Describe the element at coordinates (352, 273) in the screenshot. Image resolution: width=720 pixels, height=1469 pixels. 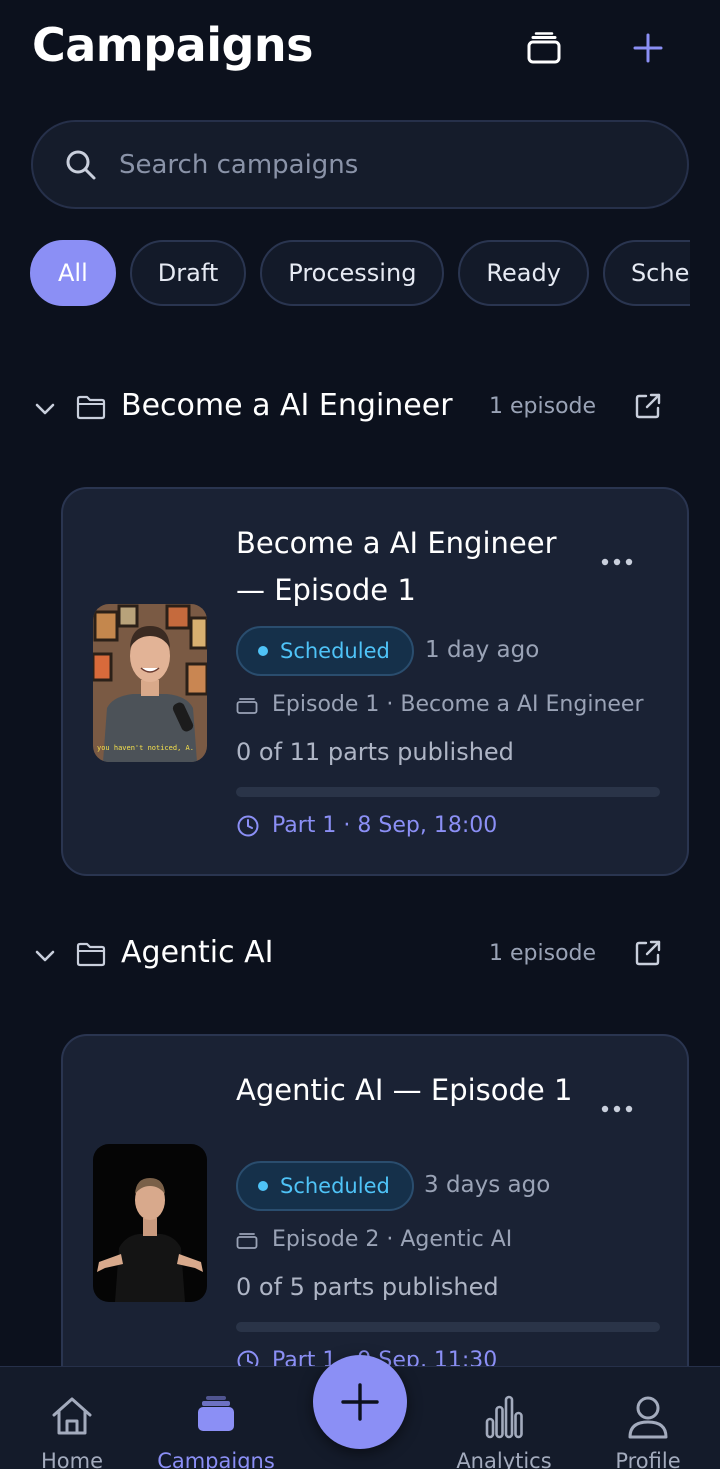
I see `chip-processing: Processing` at that location.